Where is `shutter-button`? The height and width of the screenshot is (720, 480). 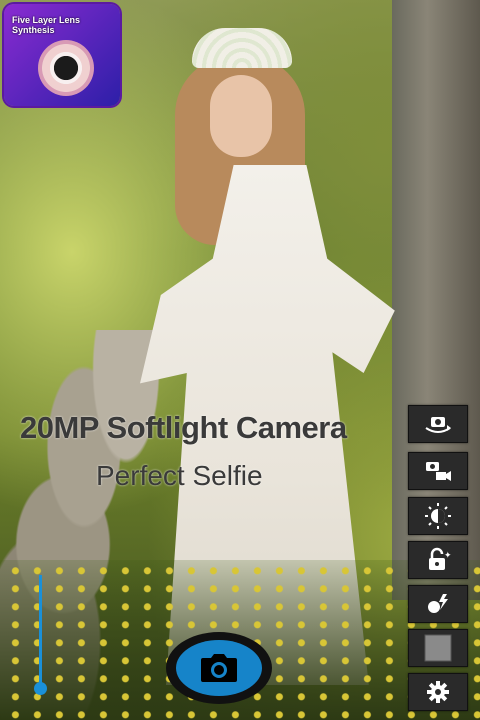
shutter-button is located at coordinates (219, 668).